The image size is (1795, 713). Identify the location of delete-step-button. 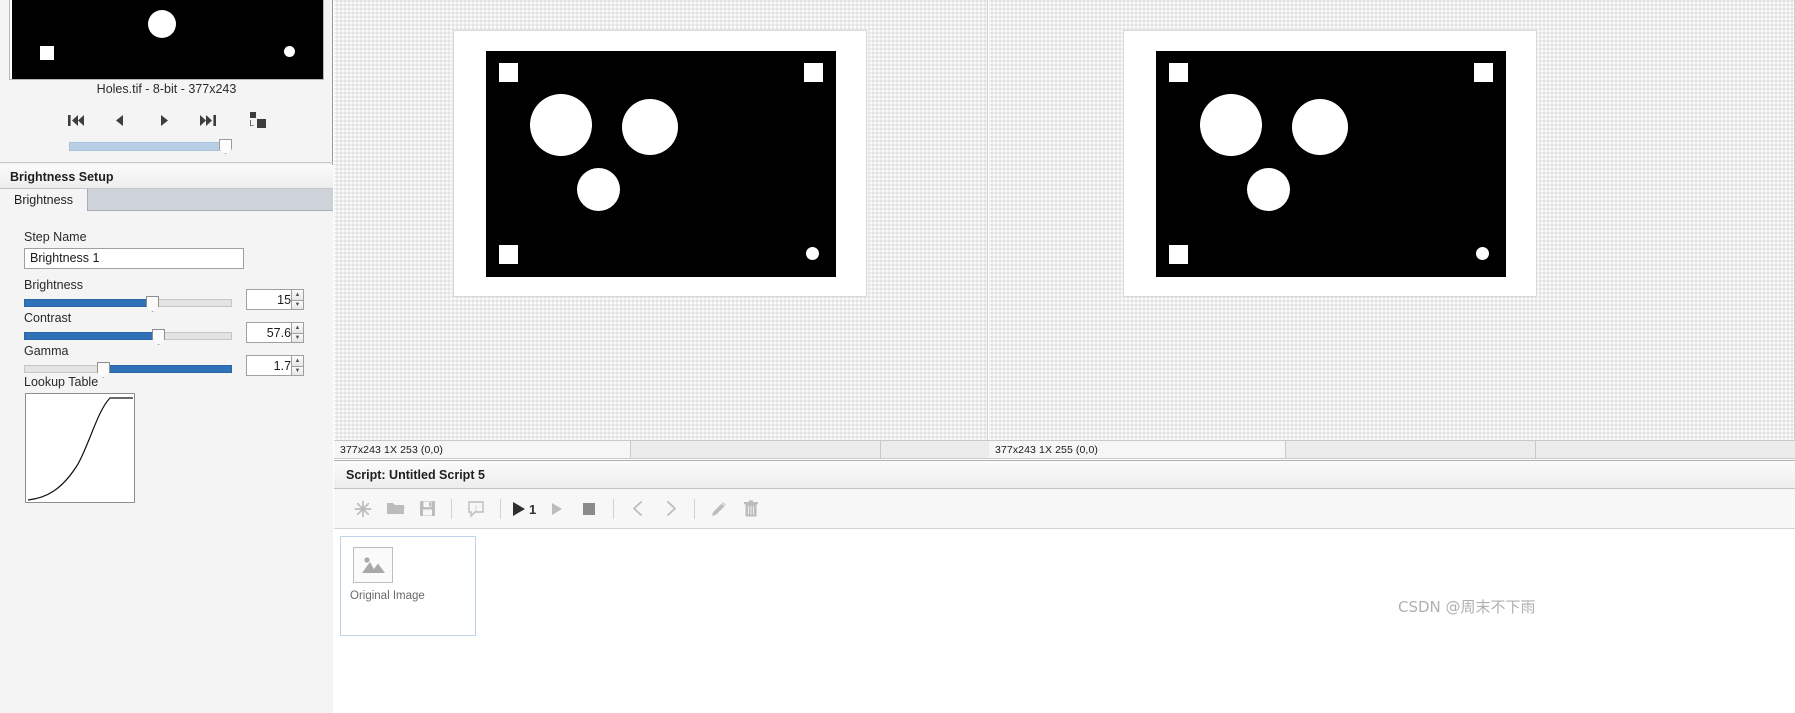
(751, 509).